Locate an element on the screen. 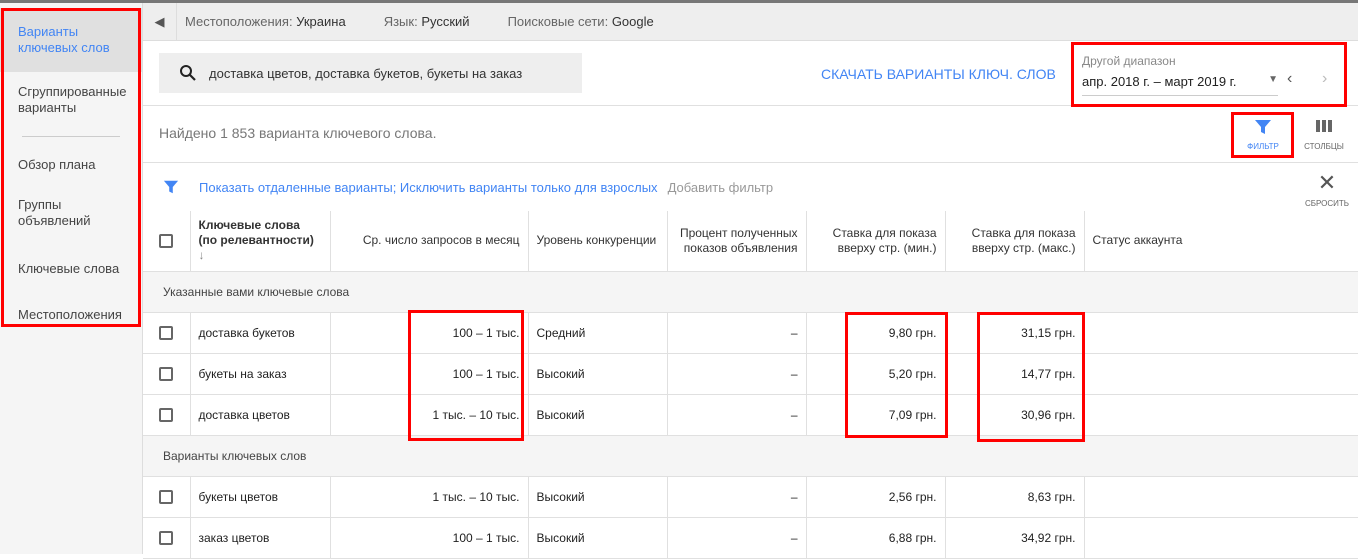 This screenshot has width=1358, height=559. competition-cell: Средний is located at coordinates (598, 333).